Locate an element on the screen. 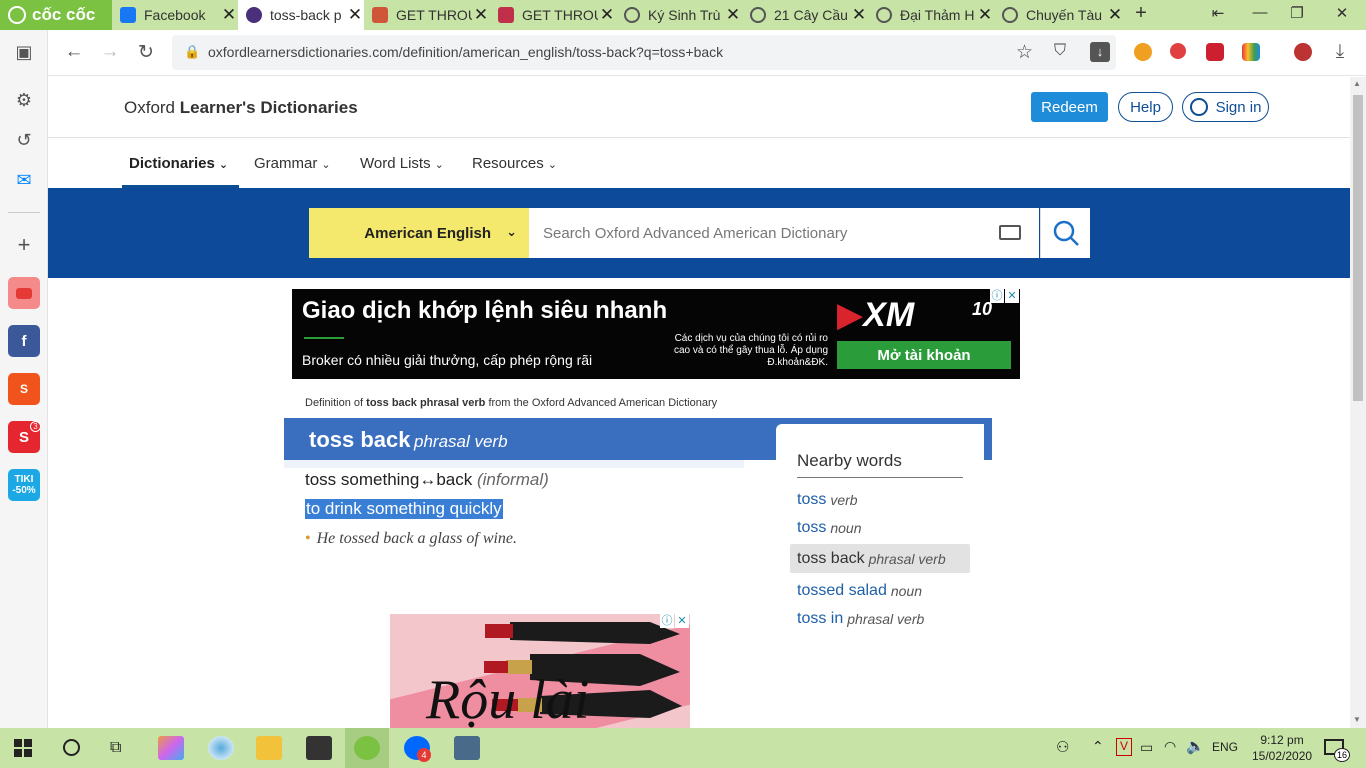  nearby-word: toss is located at coordinates (812, 499).